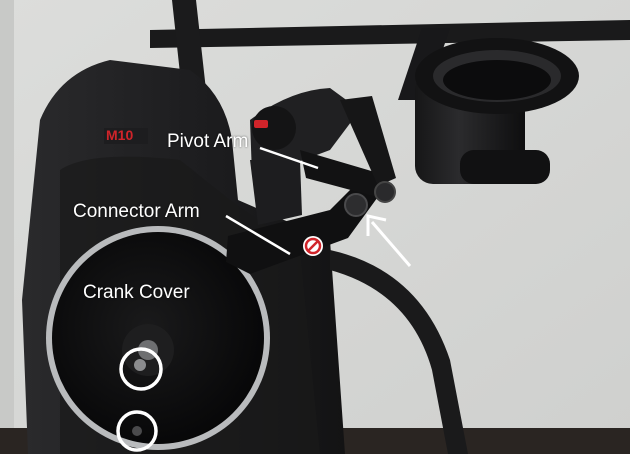 This screenshot has height=454, width=630. Describe the element at coordinates (7, 227) in the screenshot. I see `left-margin-strip` at that location.